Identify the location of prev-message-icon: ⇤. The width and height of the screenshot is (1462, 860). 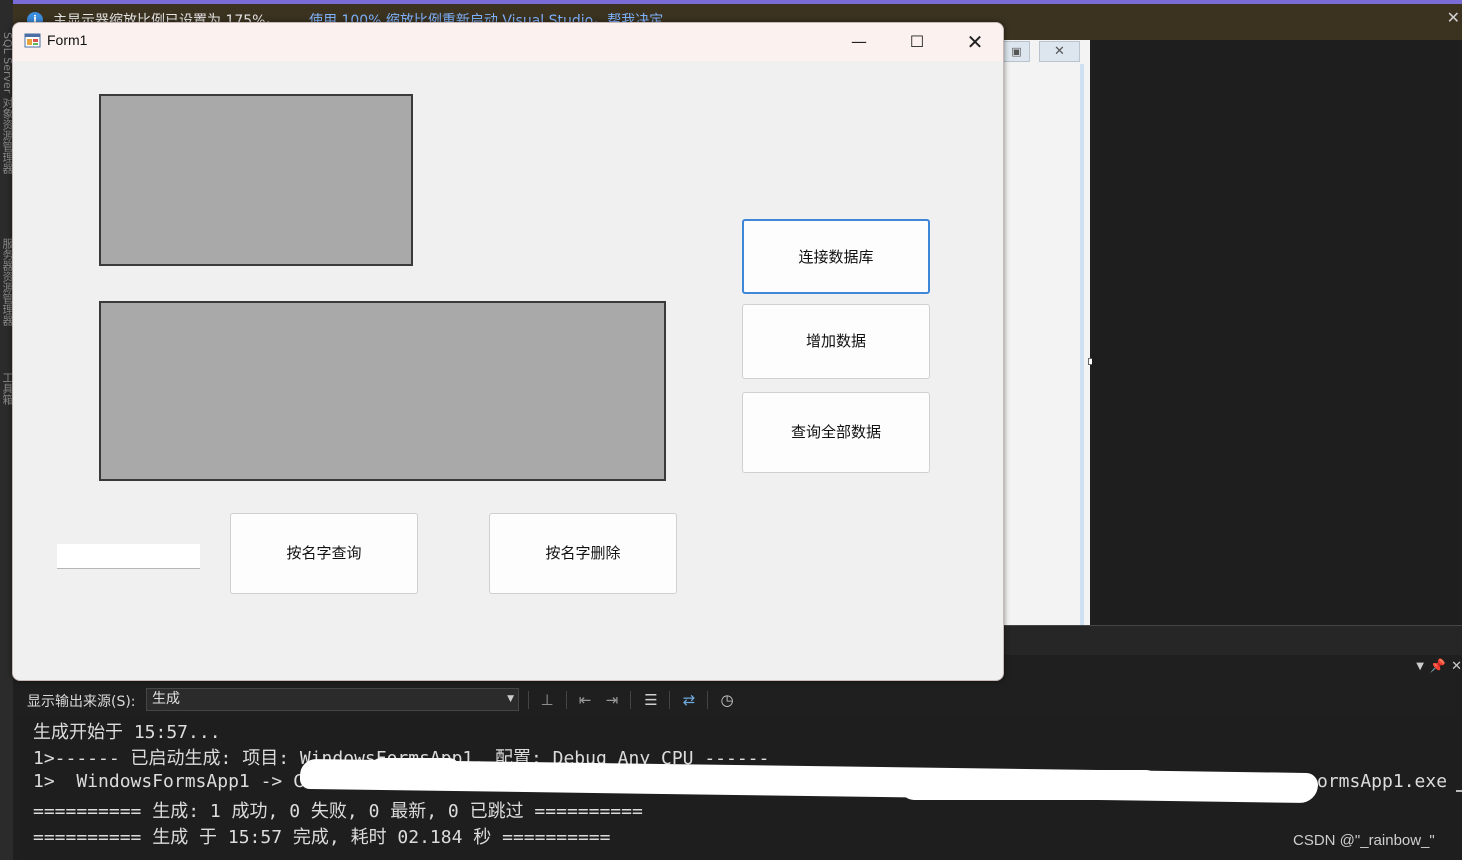
(585, 700).